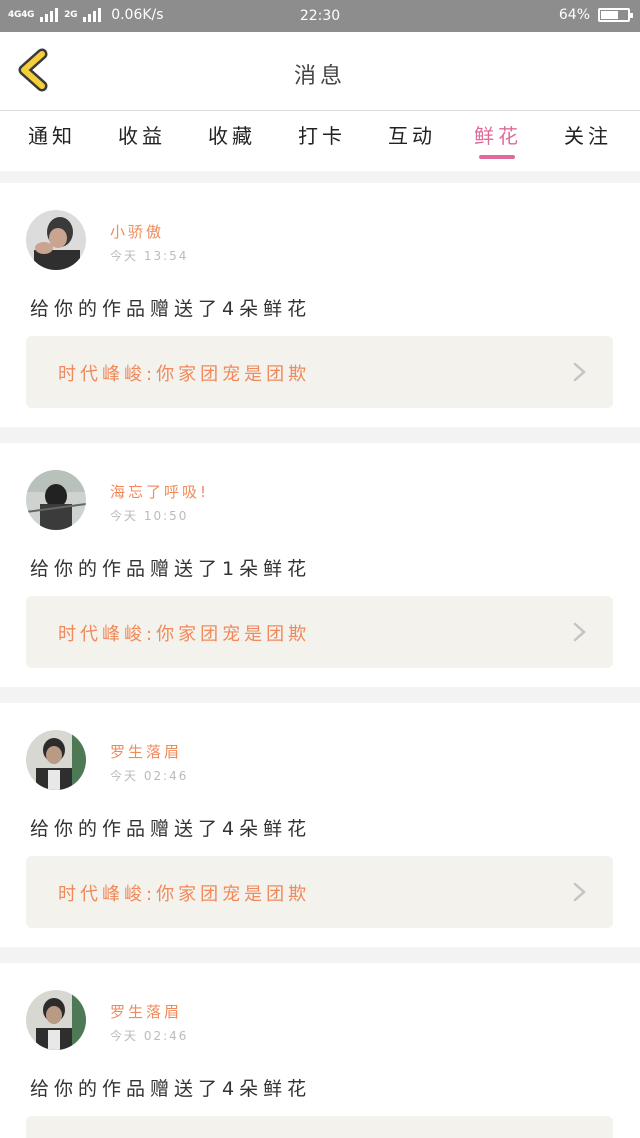 The image size is (640, 1138). What do you see at coordinates (171, 569) in the screenshot?
I see `message-text: 给你的作品赠送了1朵鲜花` at bounding box center [171, 569].